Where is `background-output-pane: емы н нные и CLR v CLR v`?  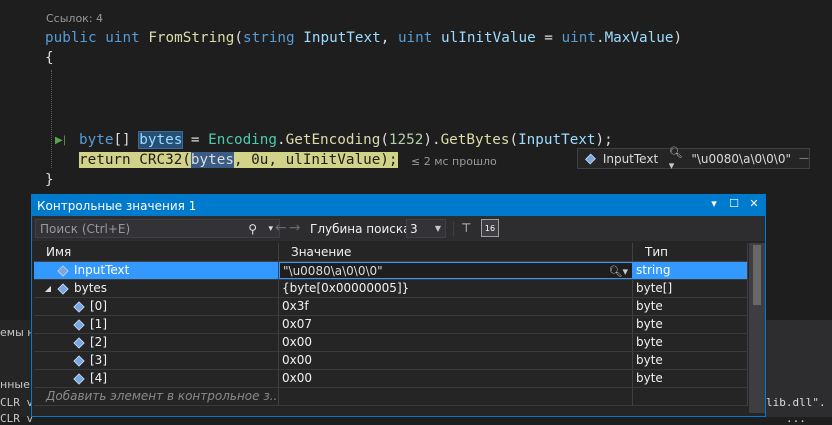 background-output-pane: емы н нные и CLR v CLR v is located at coordinates (20, 372).